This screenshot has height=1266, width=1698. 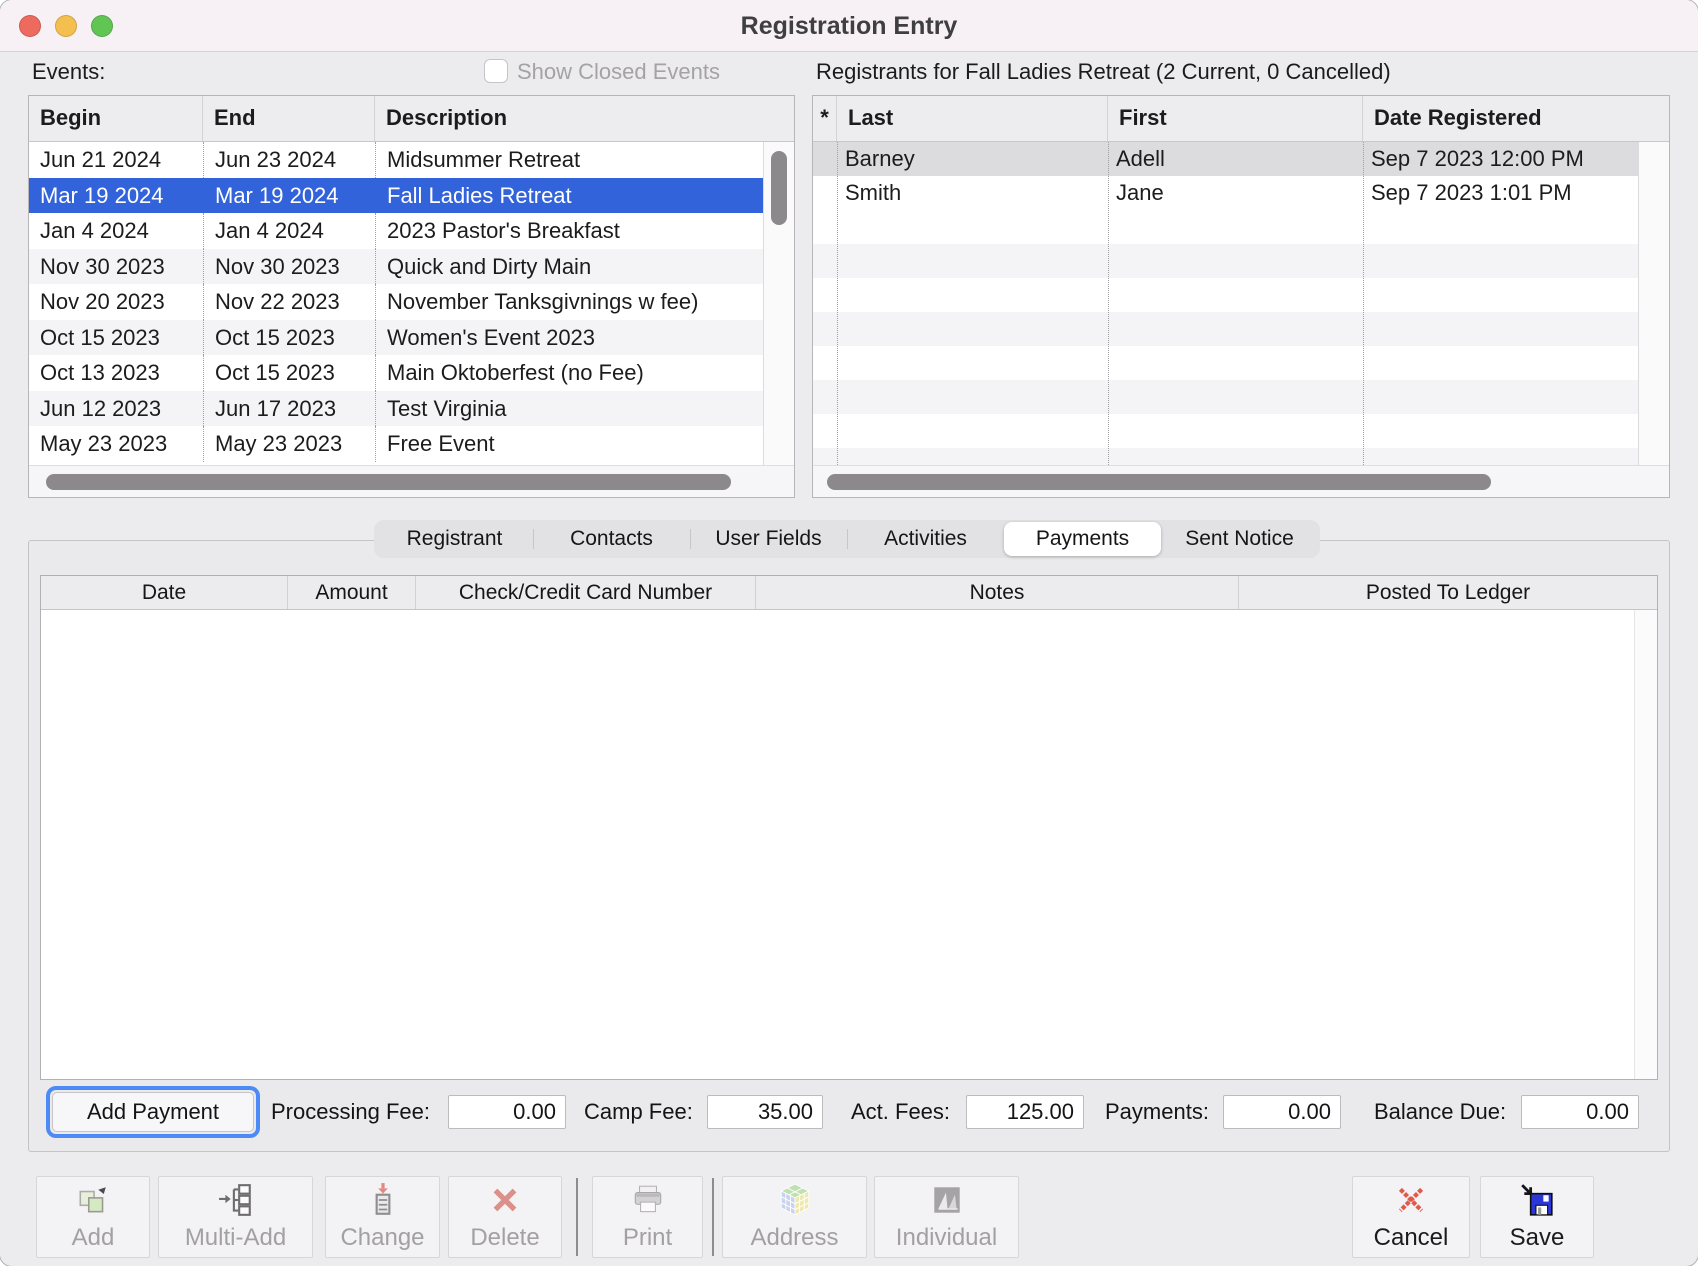 I want to click on event-end-cell: Jun 23 2024, so click(x=289, y=160).